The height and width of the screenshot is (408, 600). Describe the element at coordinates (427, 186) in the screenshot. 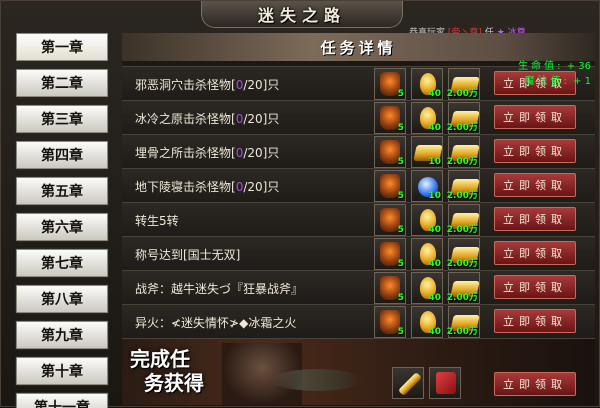

I see `blue-gem-icon: 10` at that location.